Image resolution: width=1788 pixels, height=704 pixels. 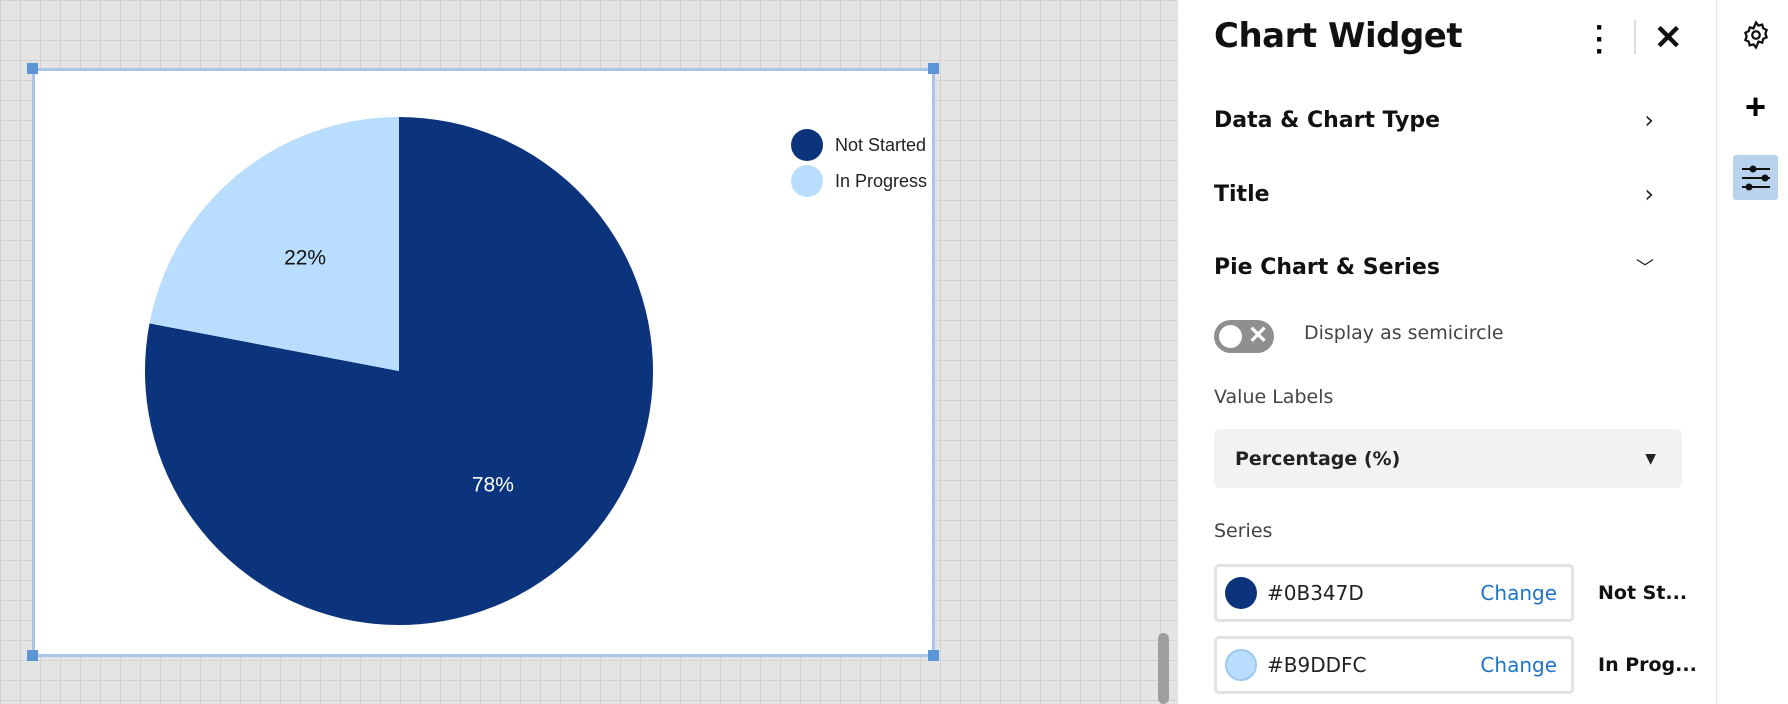 I want to click on toggle-knob, so click(x=1230, y=336).